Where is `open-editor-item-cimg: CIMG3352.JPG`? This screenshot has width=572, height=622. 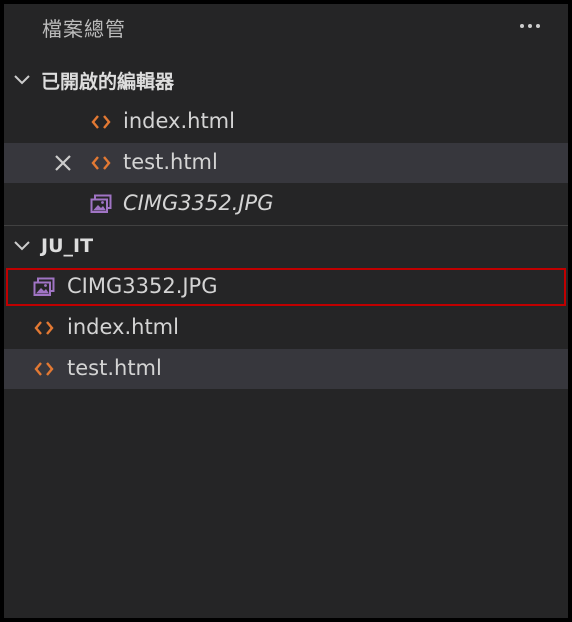 open-editor-item-cimg: CIMG3352.JPG is located at coordinates (286, 204).